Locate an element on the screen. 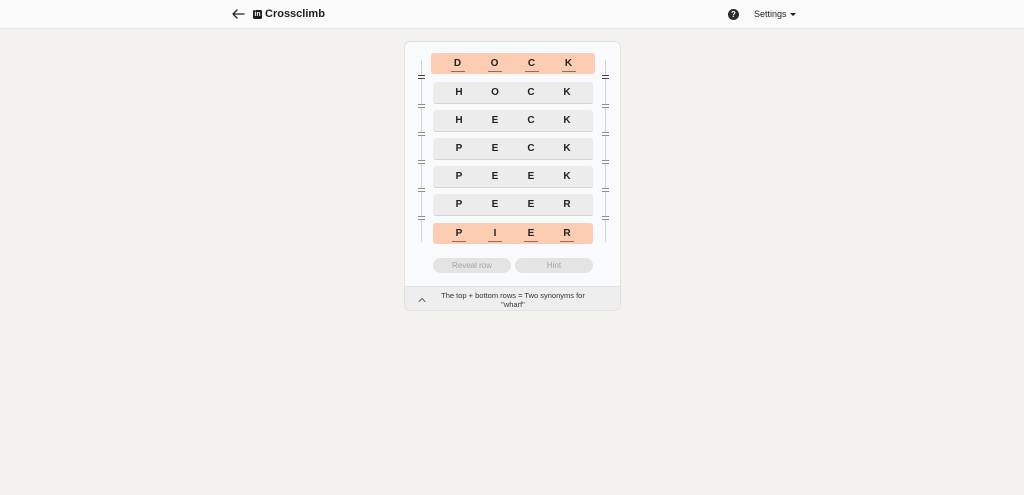 The height and width of the screenshot is (495, 1024). settings-button: Settings is located at coordinates (775, 14).